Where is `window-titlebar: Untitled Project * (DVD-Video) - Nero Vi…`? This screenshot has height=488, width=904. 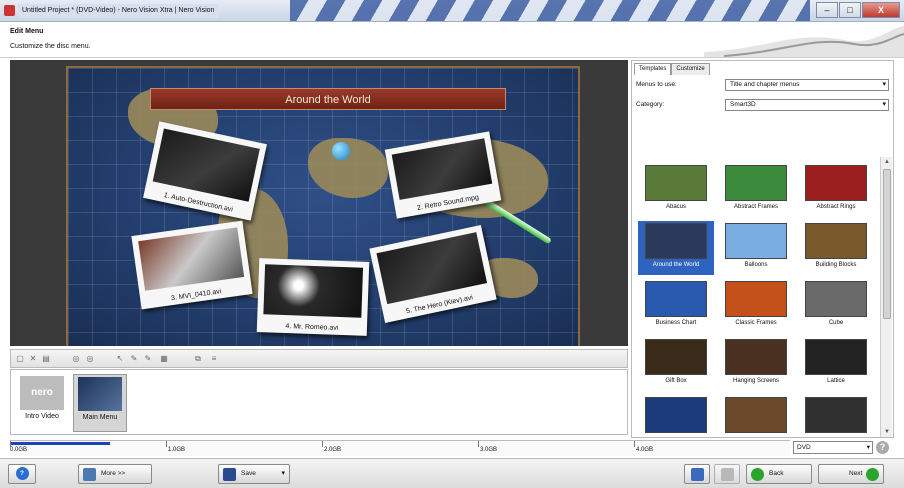 window-titlebar: Untitled Project * (DVD-Video) - Nero Vi… is located at coordinates (452, 11).